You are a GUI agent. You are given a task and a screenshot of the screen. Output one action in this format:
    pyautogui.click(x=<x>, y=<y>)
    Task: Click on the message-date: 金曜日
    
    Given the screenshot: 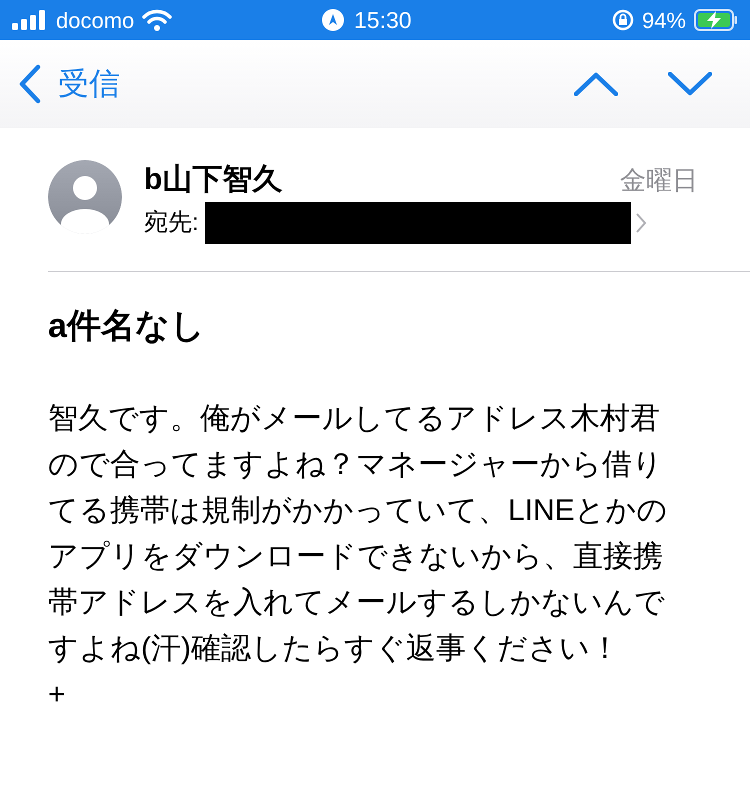 What is the action you would take?
    pyautogui.click(x=659, y=180)
    